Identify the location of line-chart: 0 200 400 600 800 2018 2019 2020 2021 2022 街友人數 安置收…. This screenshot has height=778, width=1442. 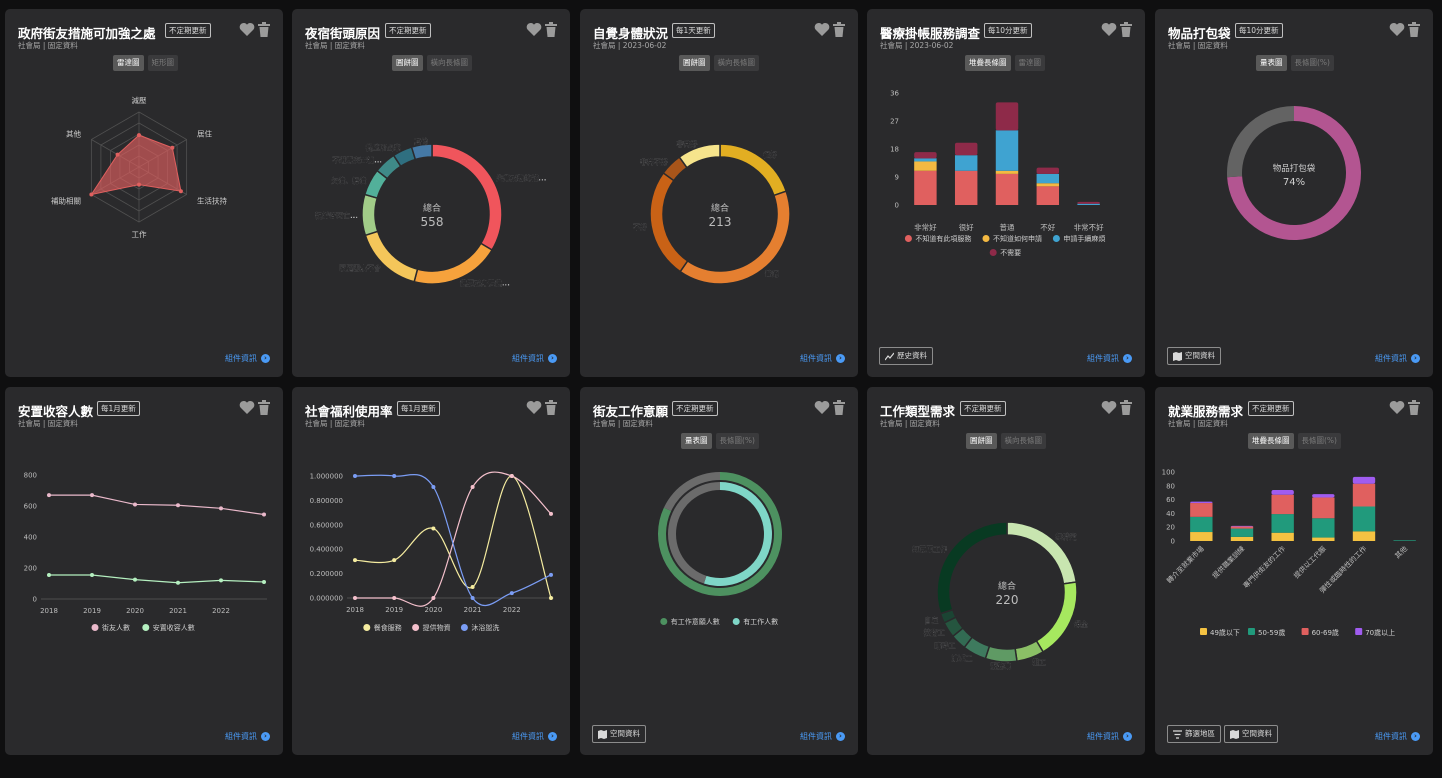
(145, 552).